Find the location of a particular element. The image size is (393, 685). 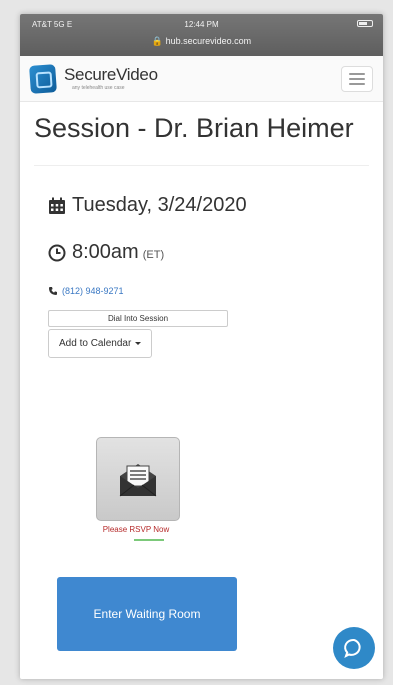

brand-name: SecureVideo is located at coordinates (111, 75).